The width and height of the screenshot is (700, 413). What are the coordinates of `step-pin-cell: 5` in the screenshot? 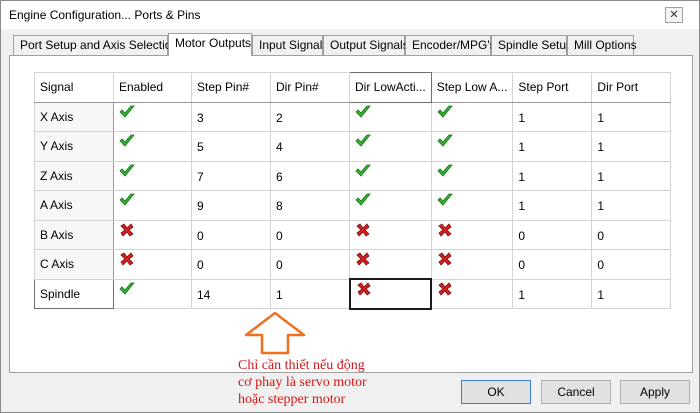 It's located at (231, 146).